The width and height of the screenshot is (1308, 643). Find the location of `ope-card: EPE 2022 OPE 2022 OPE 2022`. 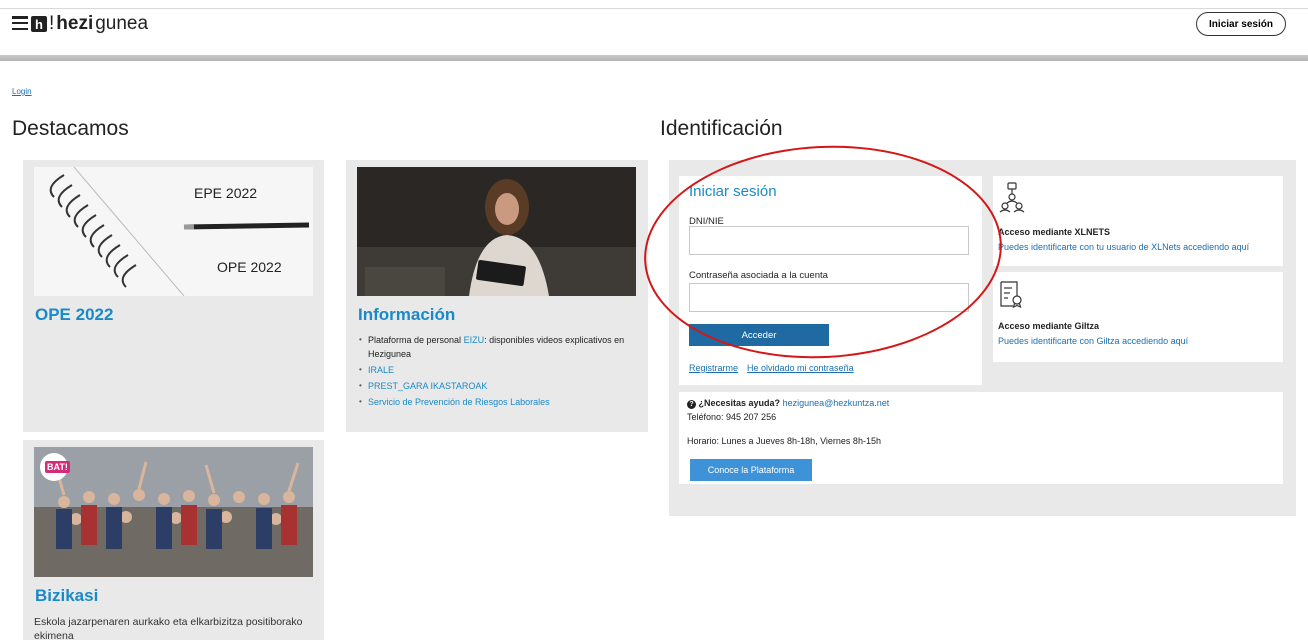

ope-card: EPE 2022 OPE 2022 OPE 2022 is located at coordinates (173, 296).